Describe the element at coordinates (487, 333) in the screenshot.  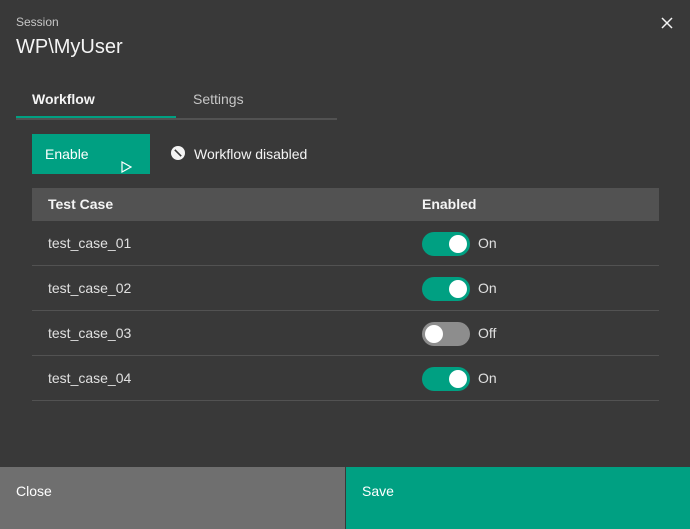
I see `toggle-state-label: Off` at that location.